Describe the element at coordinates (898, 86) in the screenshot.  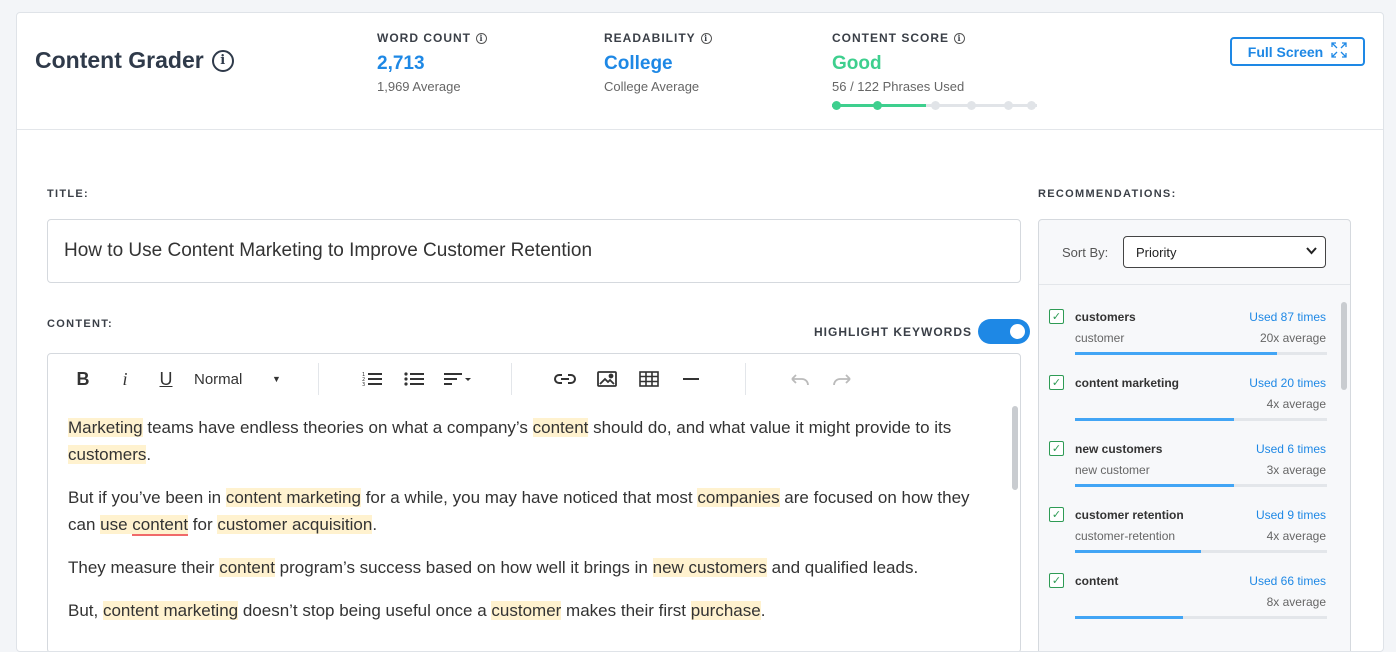
I see `phrases-used: 56 / 122 Phrases Used` at that location.